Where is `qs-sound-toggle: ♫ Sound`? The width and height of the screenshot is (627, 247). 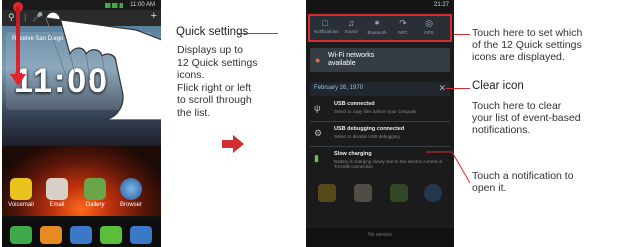
qs-sound-toggle: ♫ Sound is located at coordinates (351, 29).